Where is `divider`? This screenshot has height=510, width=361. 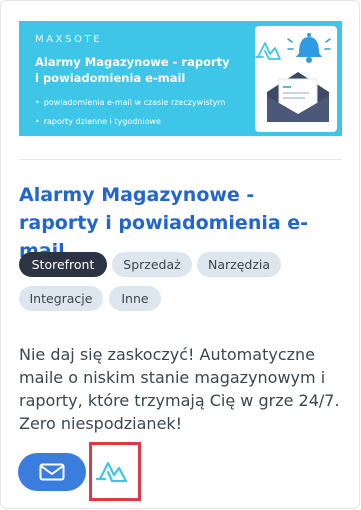
divider is located at coordinates (180, 159).